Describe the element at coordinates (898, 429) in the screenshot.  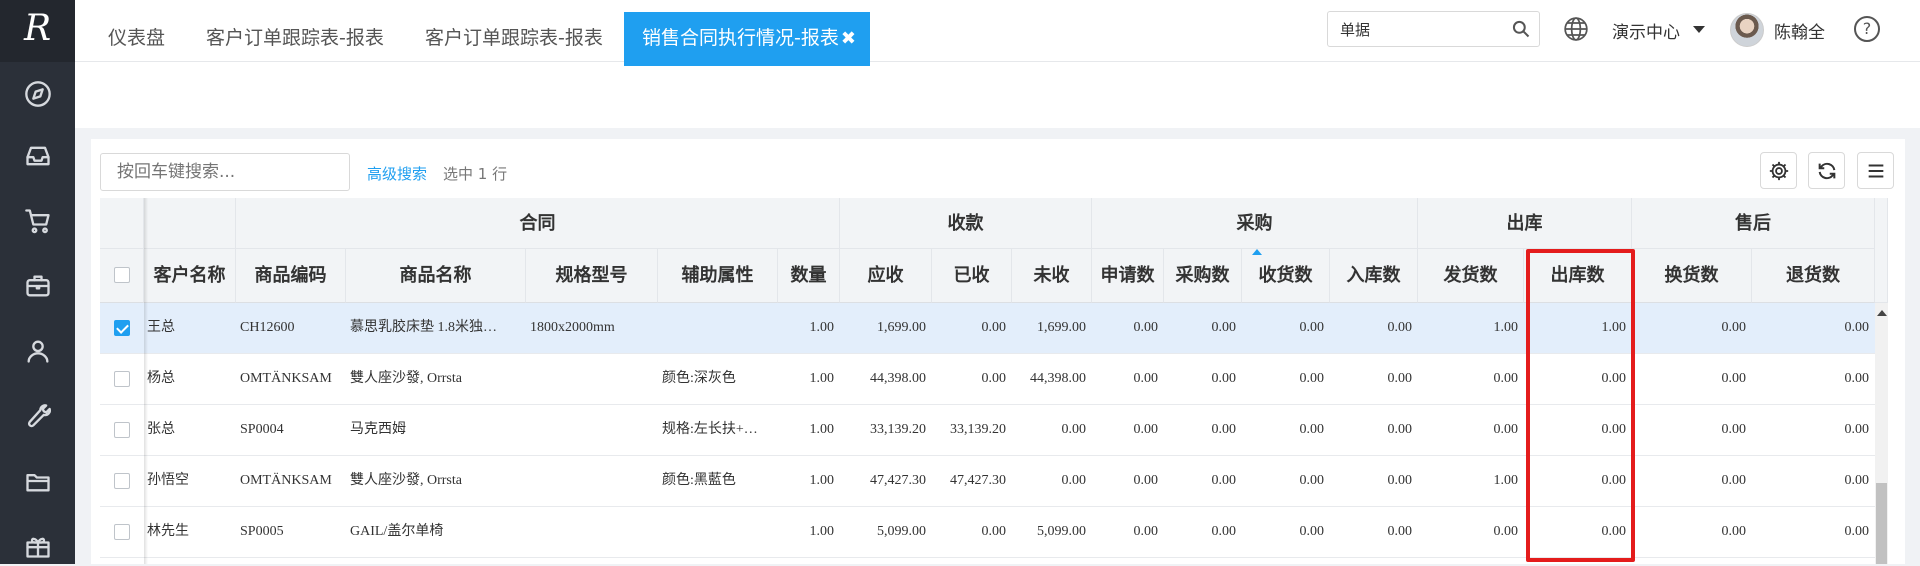
I see `cell-receivable: 33,139.20` at that location.